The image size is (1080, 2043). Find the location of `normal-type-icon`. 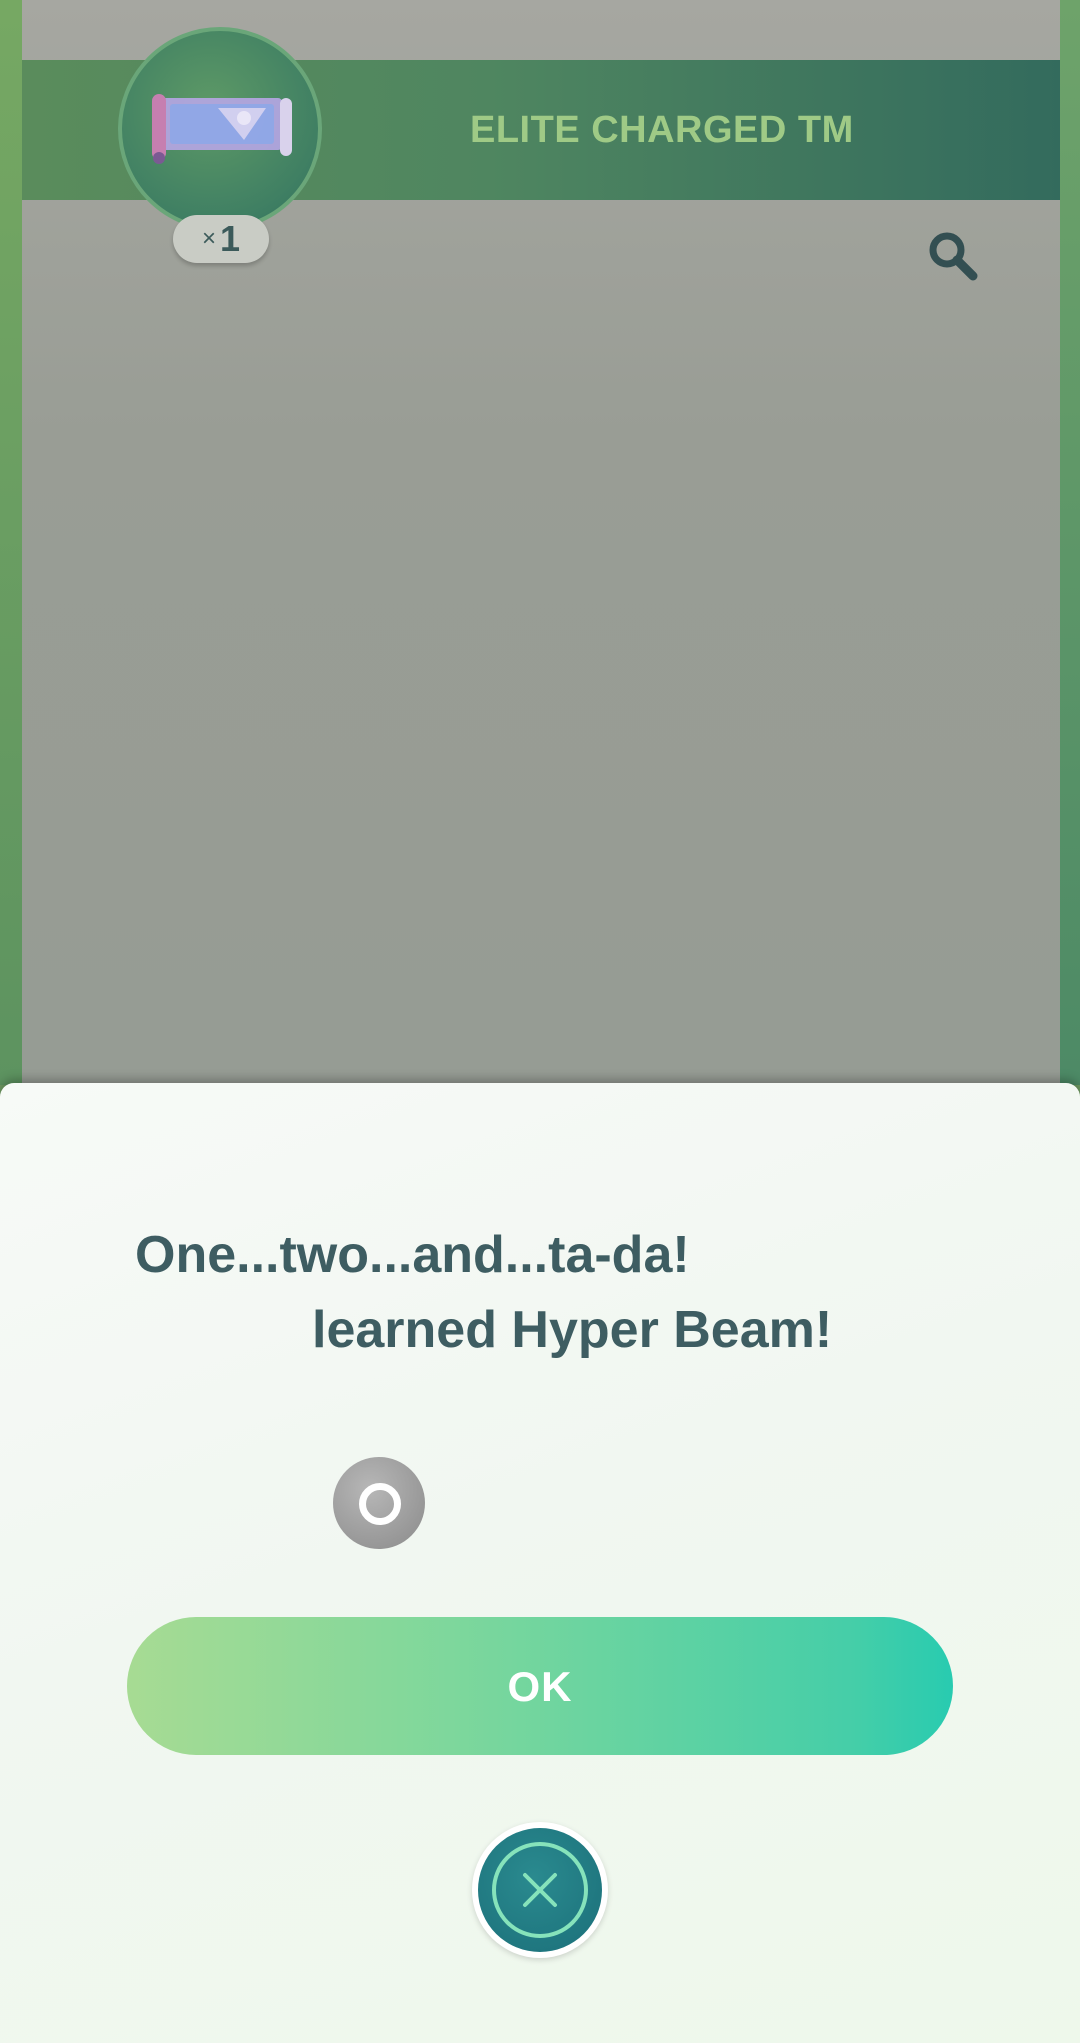

normal-type-icon is located at coordinates (379, 1503).